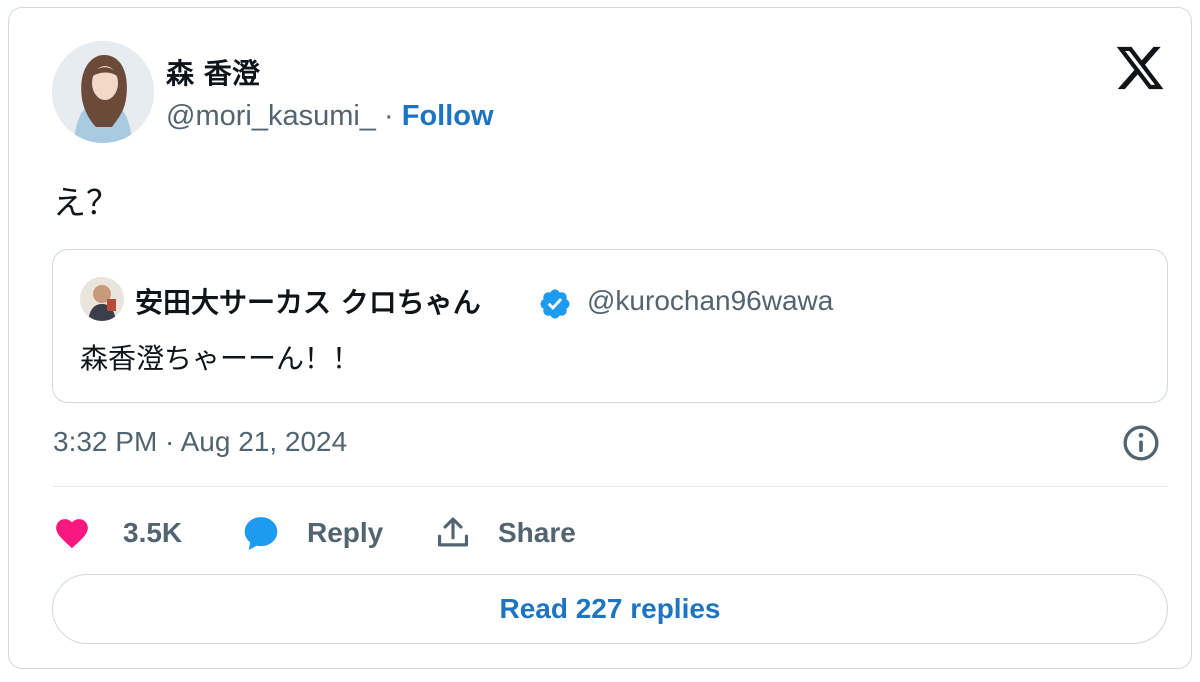 This screenshot has width=1200, height=682. Describe the element at coordinates (117, 533) in the screenshot. I see `like-button: 3.5K` at that location.